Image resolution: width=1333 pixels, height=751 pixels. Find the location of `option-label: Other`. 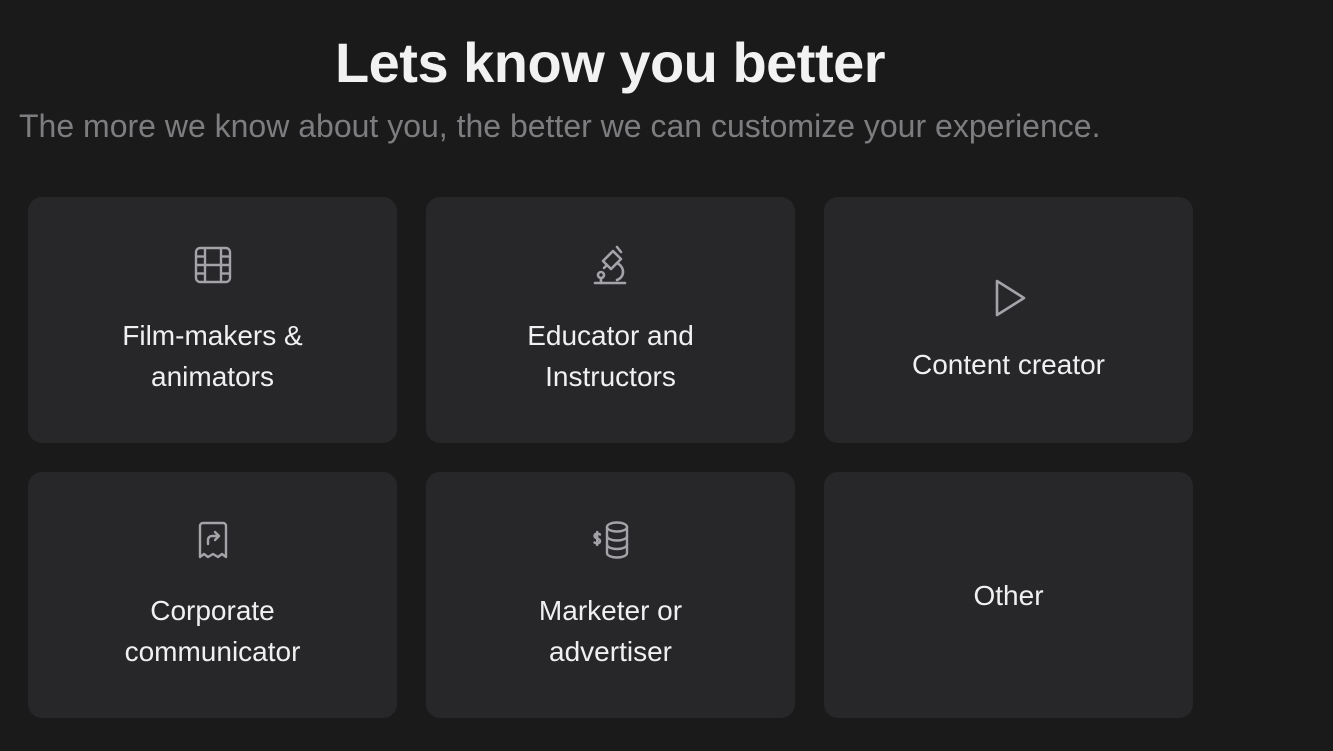

option-label: Other is located at coordinates (1008, 595).